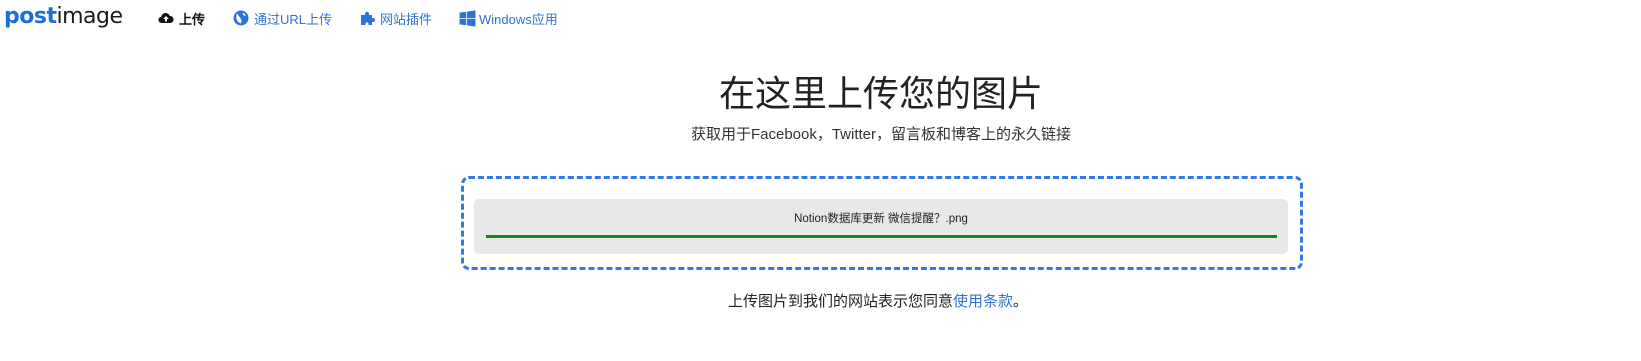 The height and width of the screenshot is (361, 1641). What do you see at coordinates (880, 93) in the screenshot?
I see `page-title: 在这里上传您的图片` at bounding box center [880, 93].